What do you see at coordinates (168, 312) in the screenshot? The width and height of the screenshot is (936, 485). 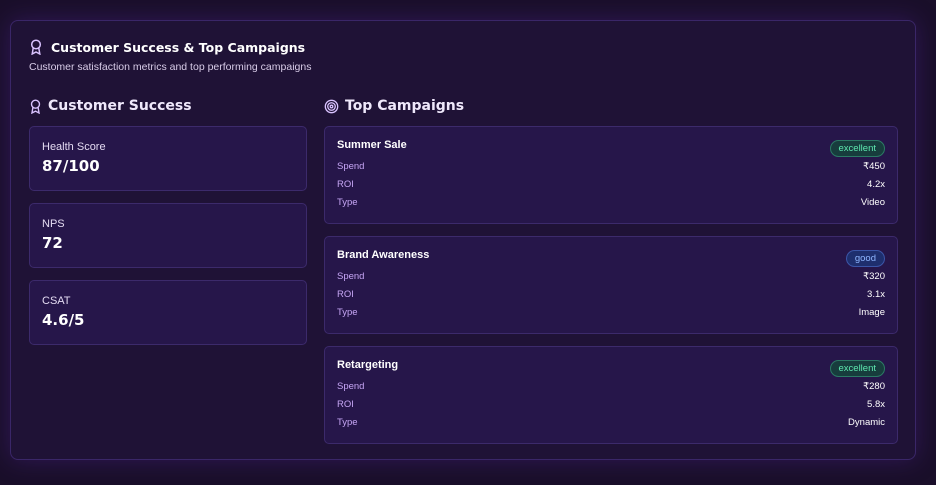 I see `metric-card-csat: CSAT 4.6/5` at bounding box center [168, 312].